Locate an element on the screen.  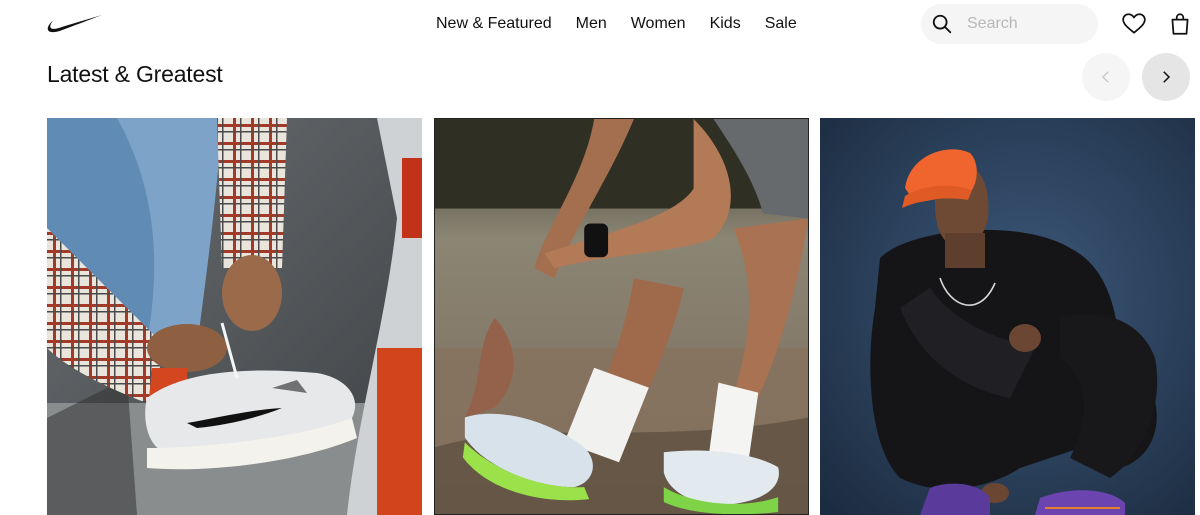
nav-sale: Sale is located at coordinates (781, 24).